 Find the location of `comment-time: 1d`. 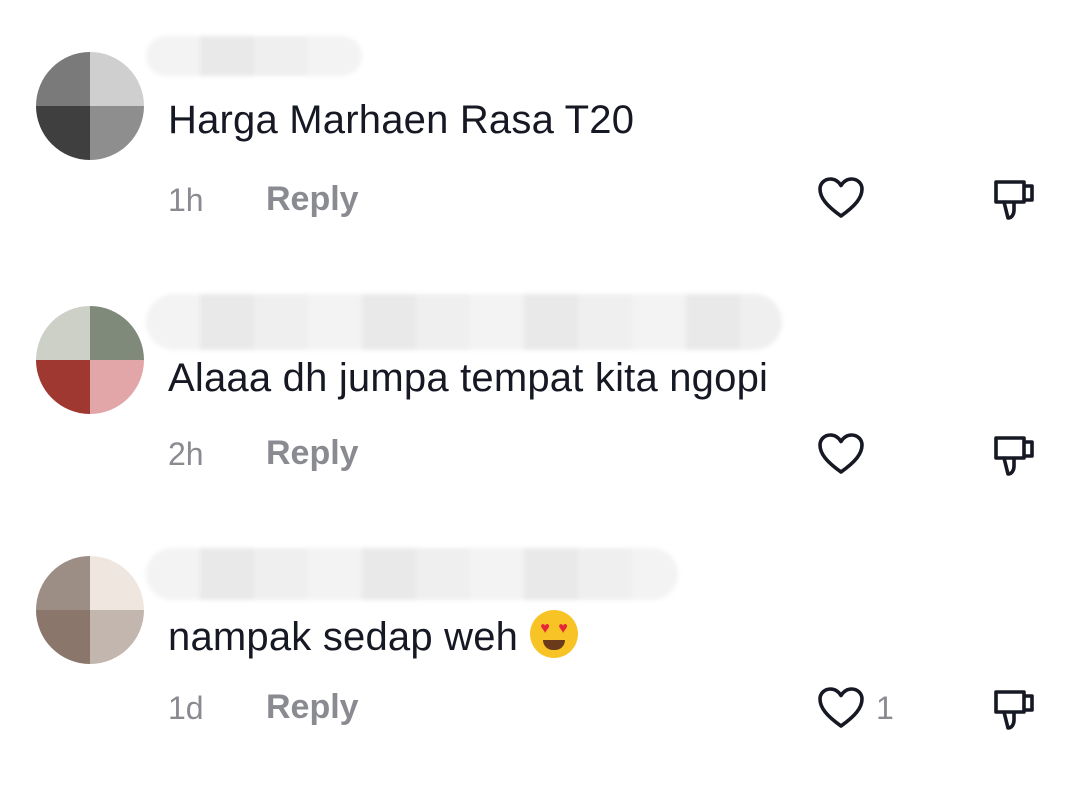

comment-time: 1d is located at coordinates (186, 708).